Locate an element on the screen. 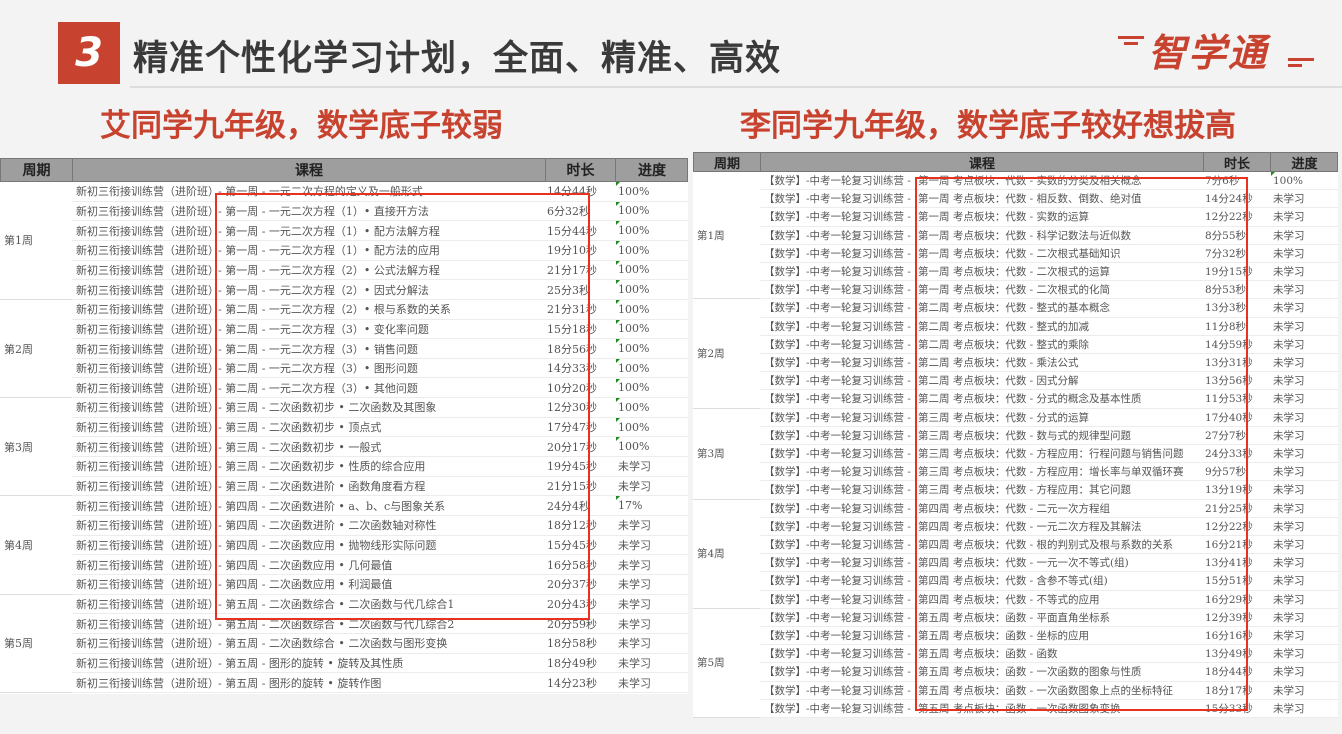 The width and height of the screenshot is (1342, 734). course-title: - 第五周 - 图形的旋转 • 旋转及其性质 is located at coordinates (311, 663).